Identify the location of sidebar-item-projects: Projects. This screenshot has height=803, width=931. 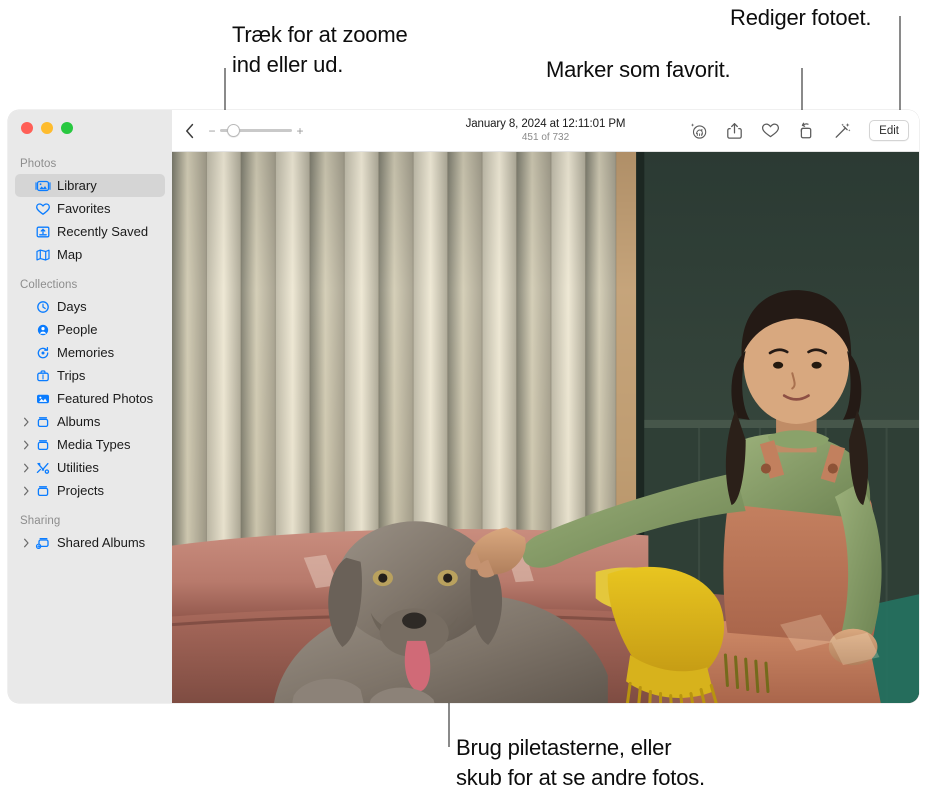
(90, 490).